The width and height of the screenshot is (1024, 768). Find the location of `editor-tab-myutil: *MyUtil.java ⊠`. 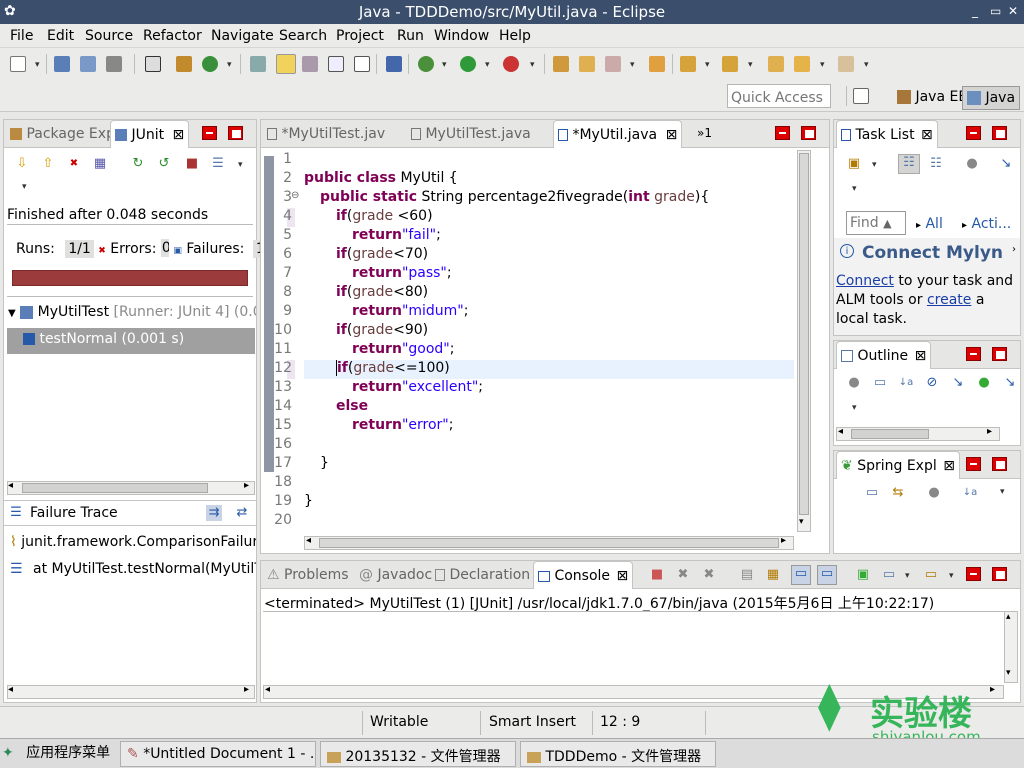

editor-tab-myutil: *MyUtil.java ⊠ is located at coordinates (618, 134).